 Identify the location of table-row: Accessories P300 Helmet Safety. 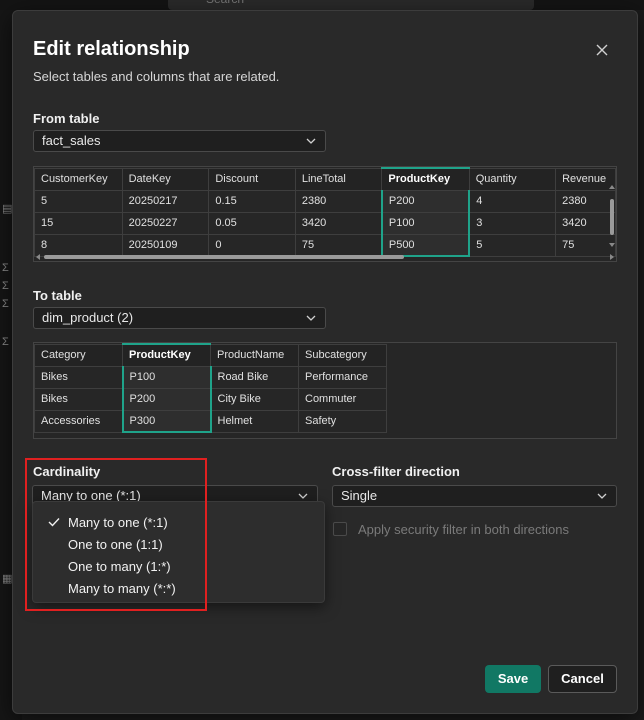
(210, 421).